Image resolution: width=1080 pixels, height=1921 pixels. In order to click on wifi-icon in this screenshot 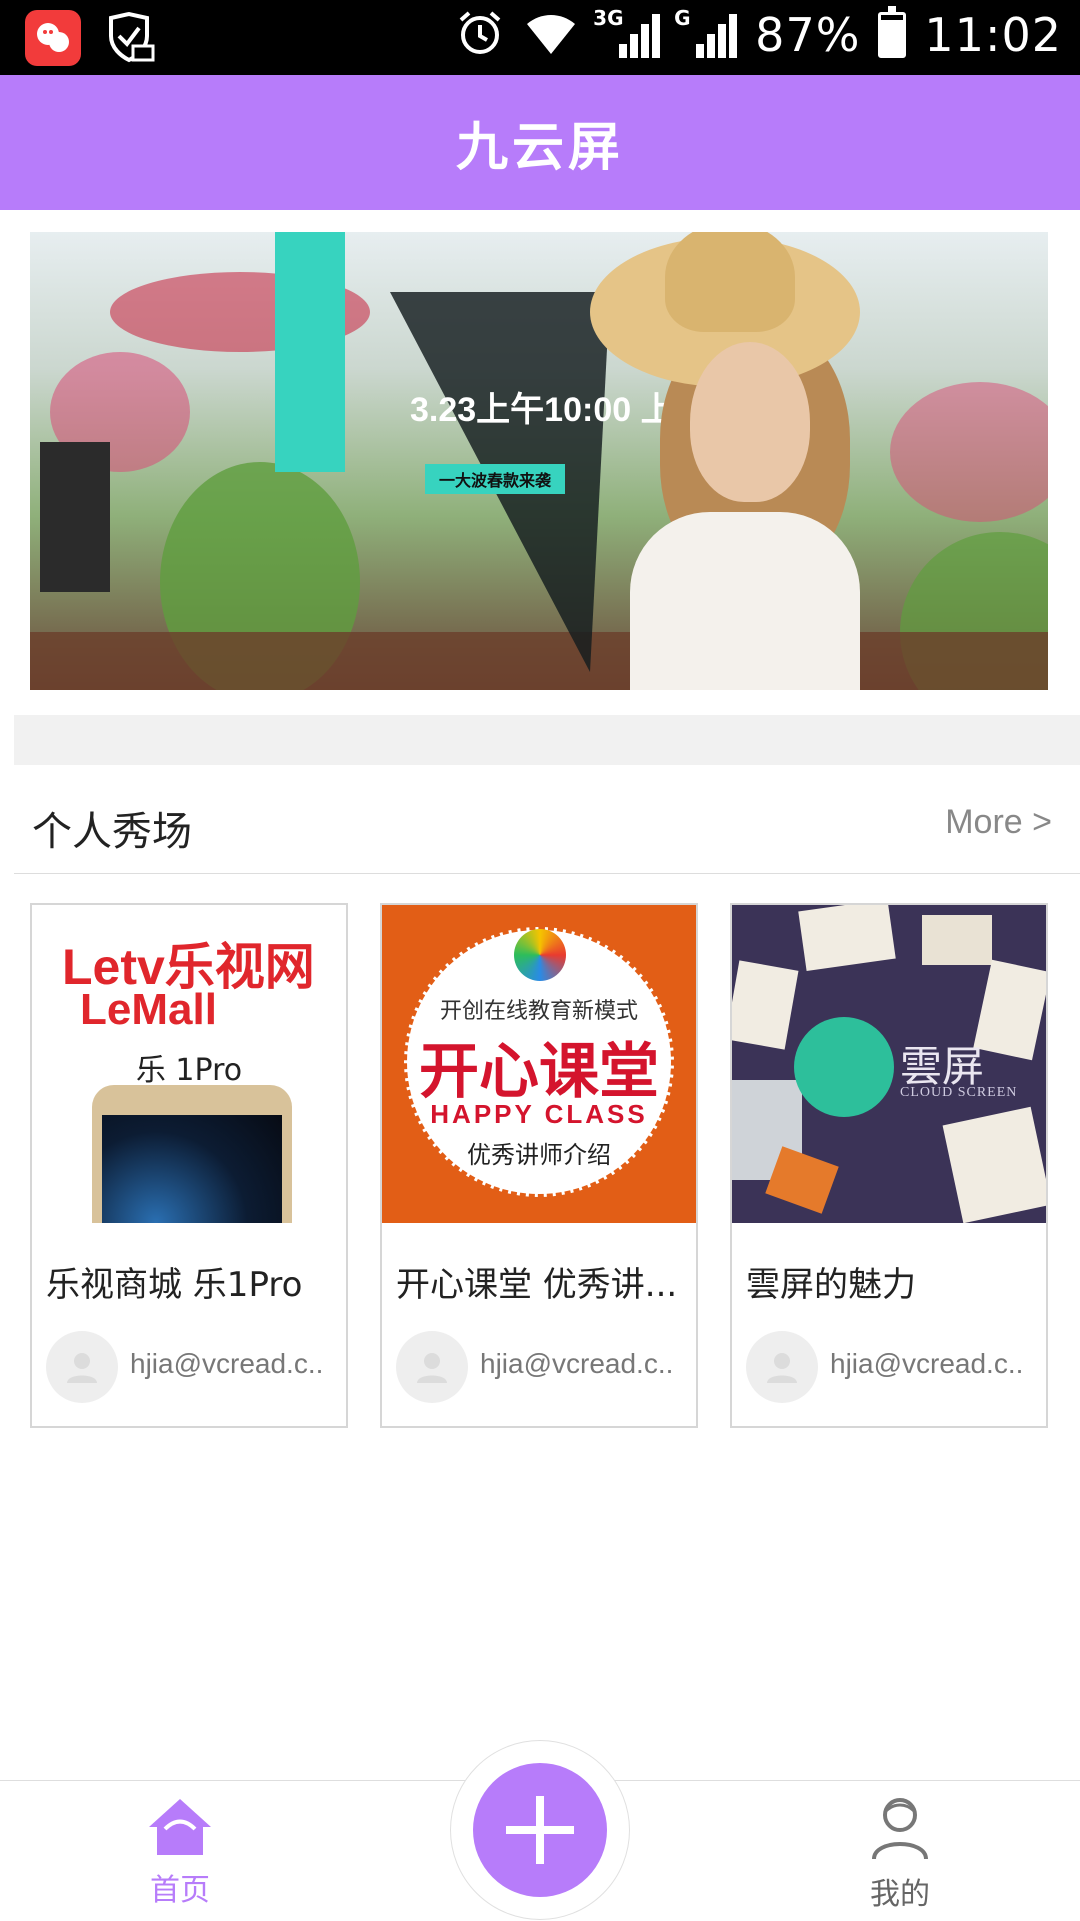, I will do `click(551, 35)`.